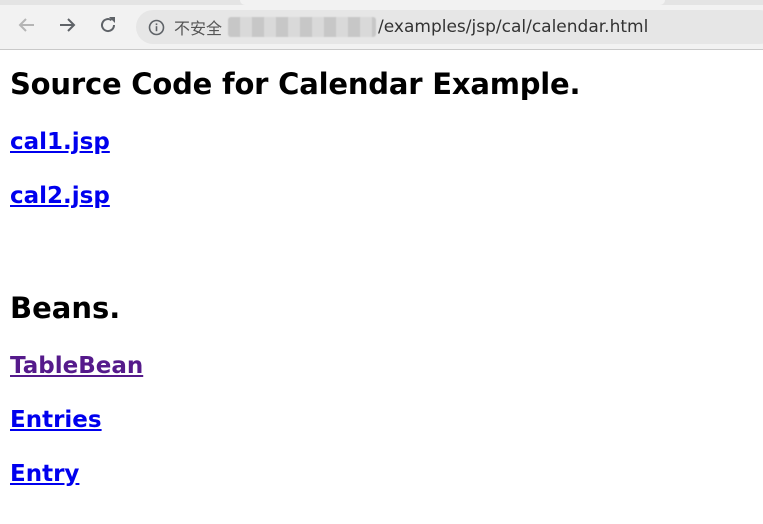 The height and width of the screenshot is (524, 763). I want to click on redacted-host, so click(302, 27).